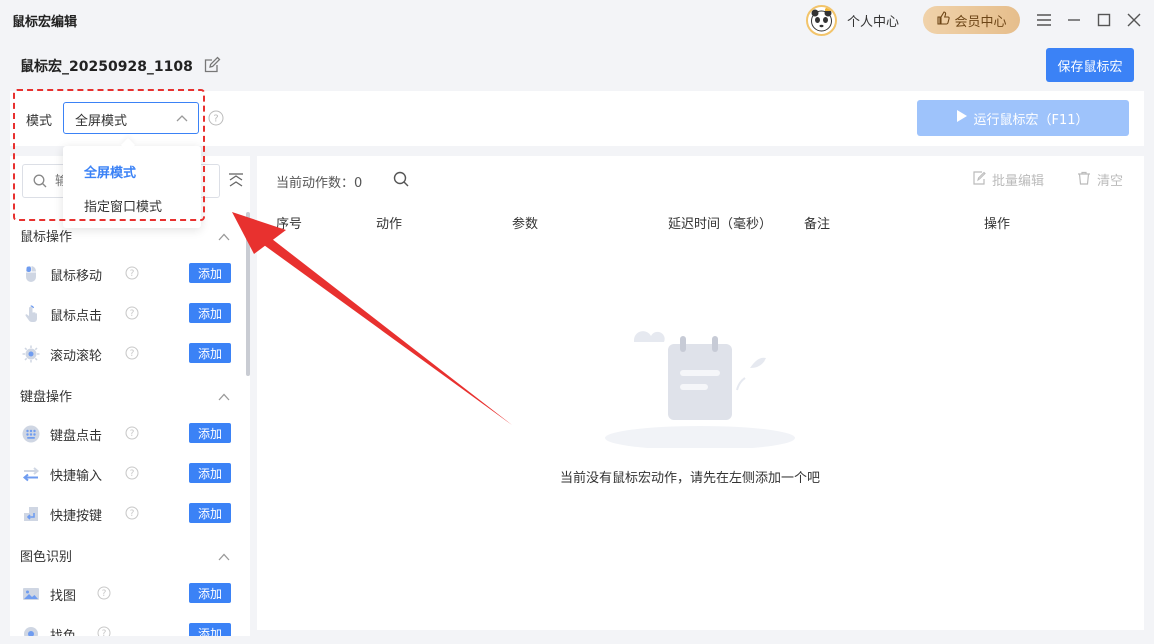 The width and height of the screenshot is (1154, 644). What do you see at coordinates (76, 516) in the screenshot?
I see `action-item-label: 快捷按键` at bounding box center [76, 516].